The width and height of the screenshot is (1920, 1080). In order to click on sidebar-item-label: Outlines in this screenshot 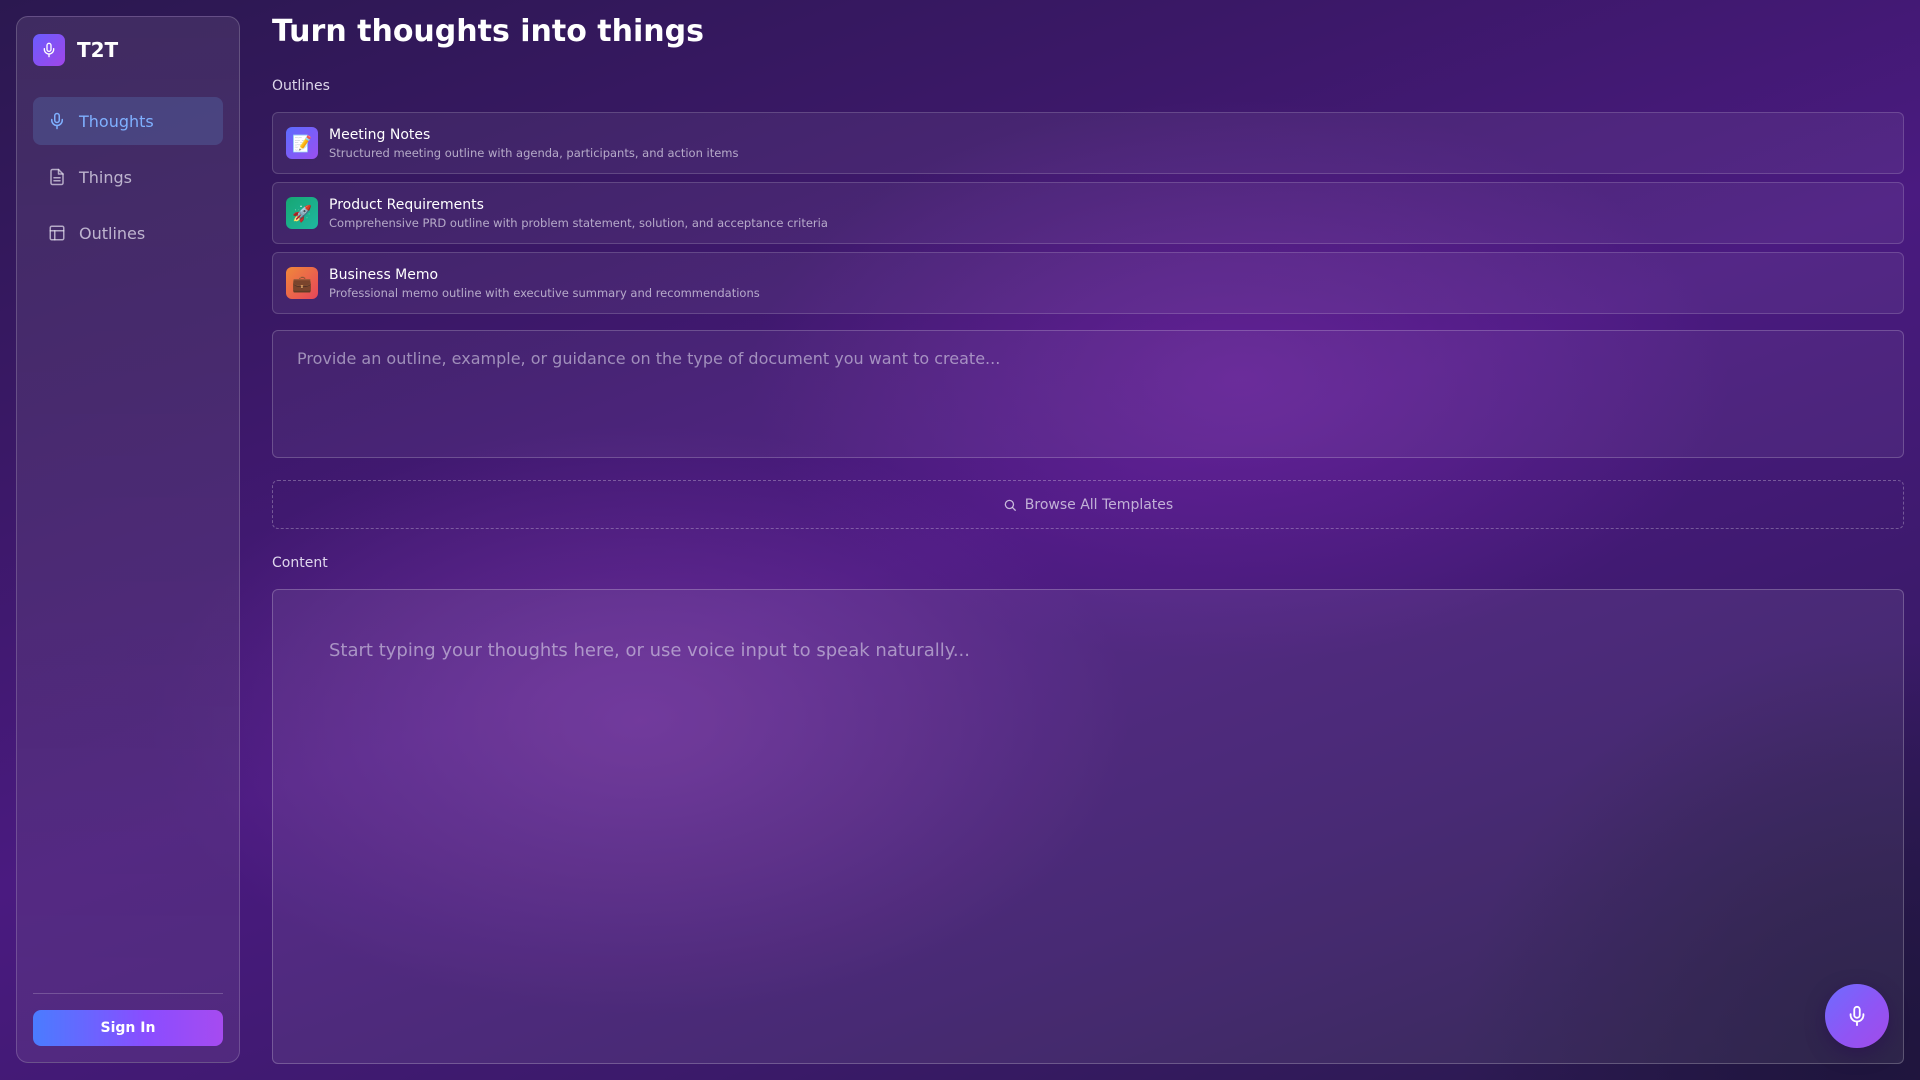, I will do `click(112, 233)`.